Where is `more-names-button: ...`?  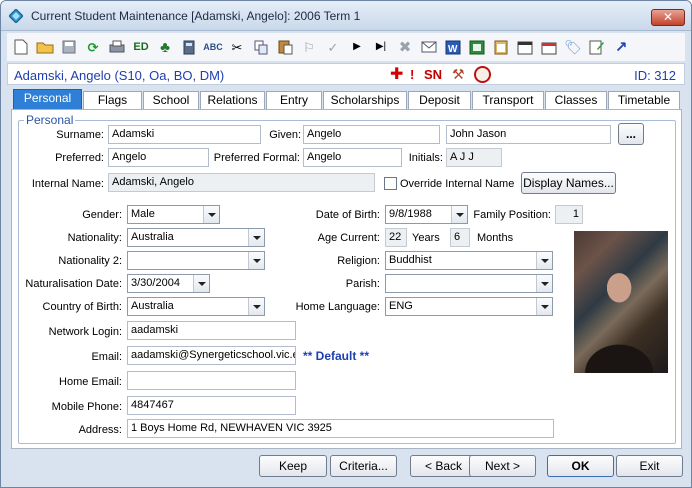 more-names-button: ... is located at coordinates (631, 134).